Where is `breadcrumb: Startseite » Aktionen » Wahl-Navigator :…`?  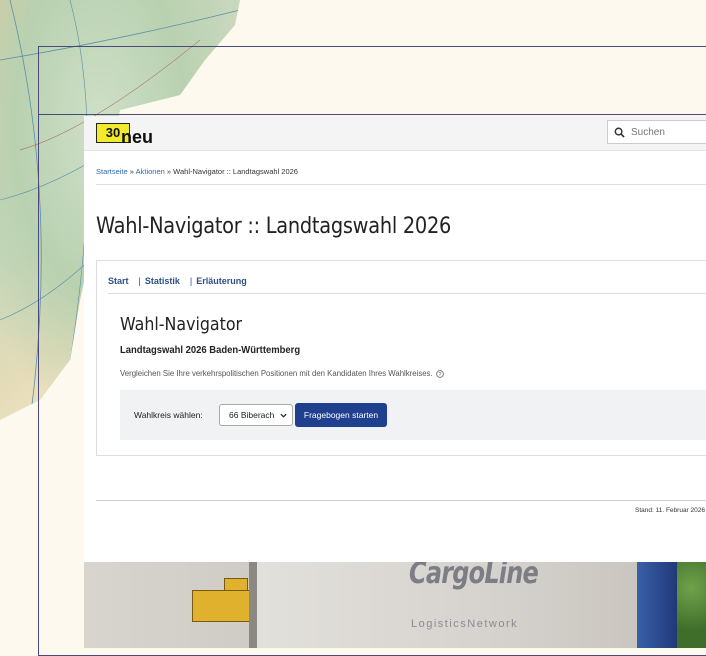
breadcrumb: Startseite » Aktionen » Wahl-Navigator :… is located at coordinates (197, 171).